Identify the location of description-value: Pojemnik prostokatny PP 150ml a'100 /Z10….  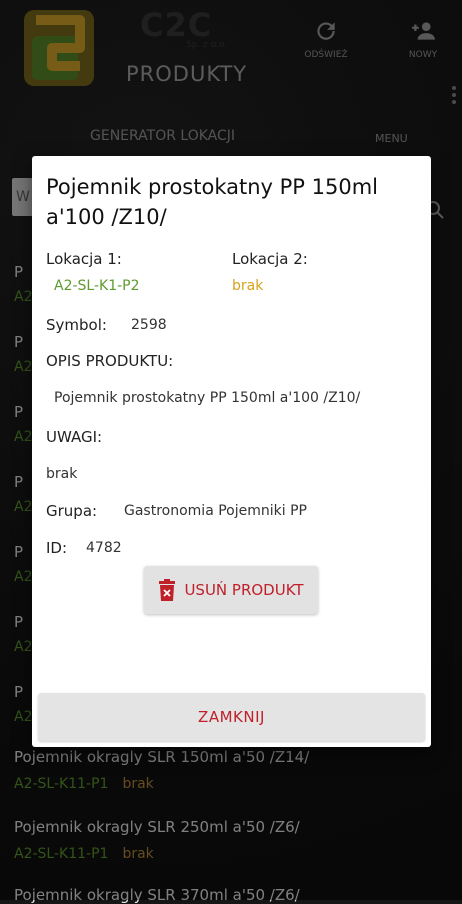
(207, 398).